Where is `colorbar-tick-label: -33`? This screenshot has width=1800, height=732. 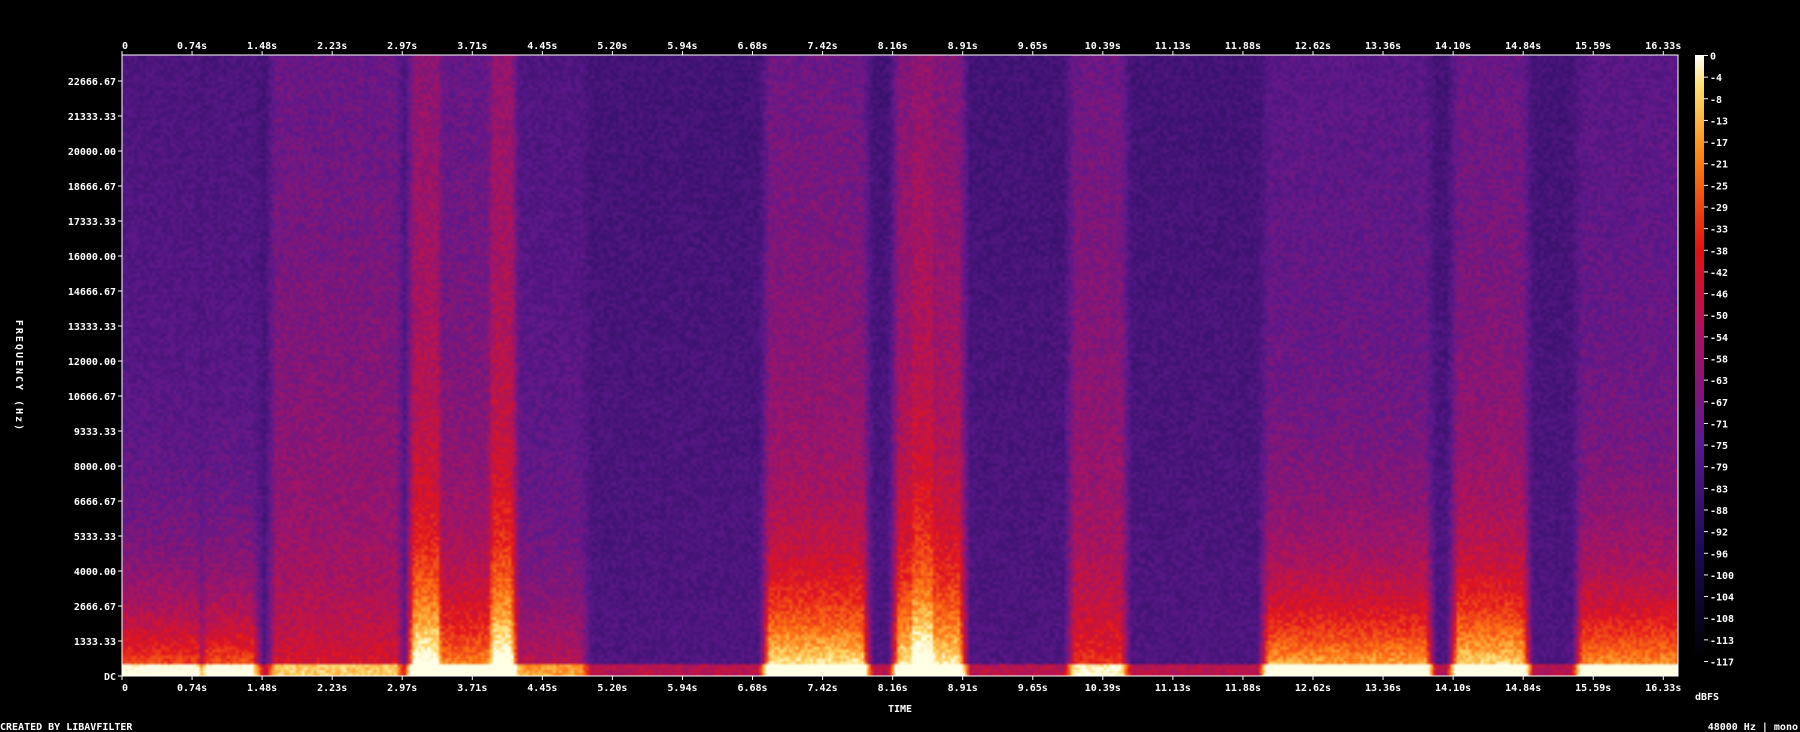
colorbar-tick-label: -33 is located at coordinates (1719, 230).